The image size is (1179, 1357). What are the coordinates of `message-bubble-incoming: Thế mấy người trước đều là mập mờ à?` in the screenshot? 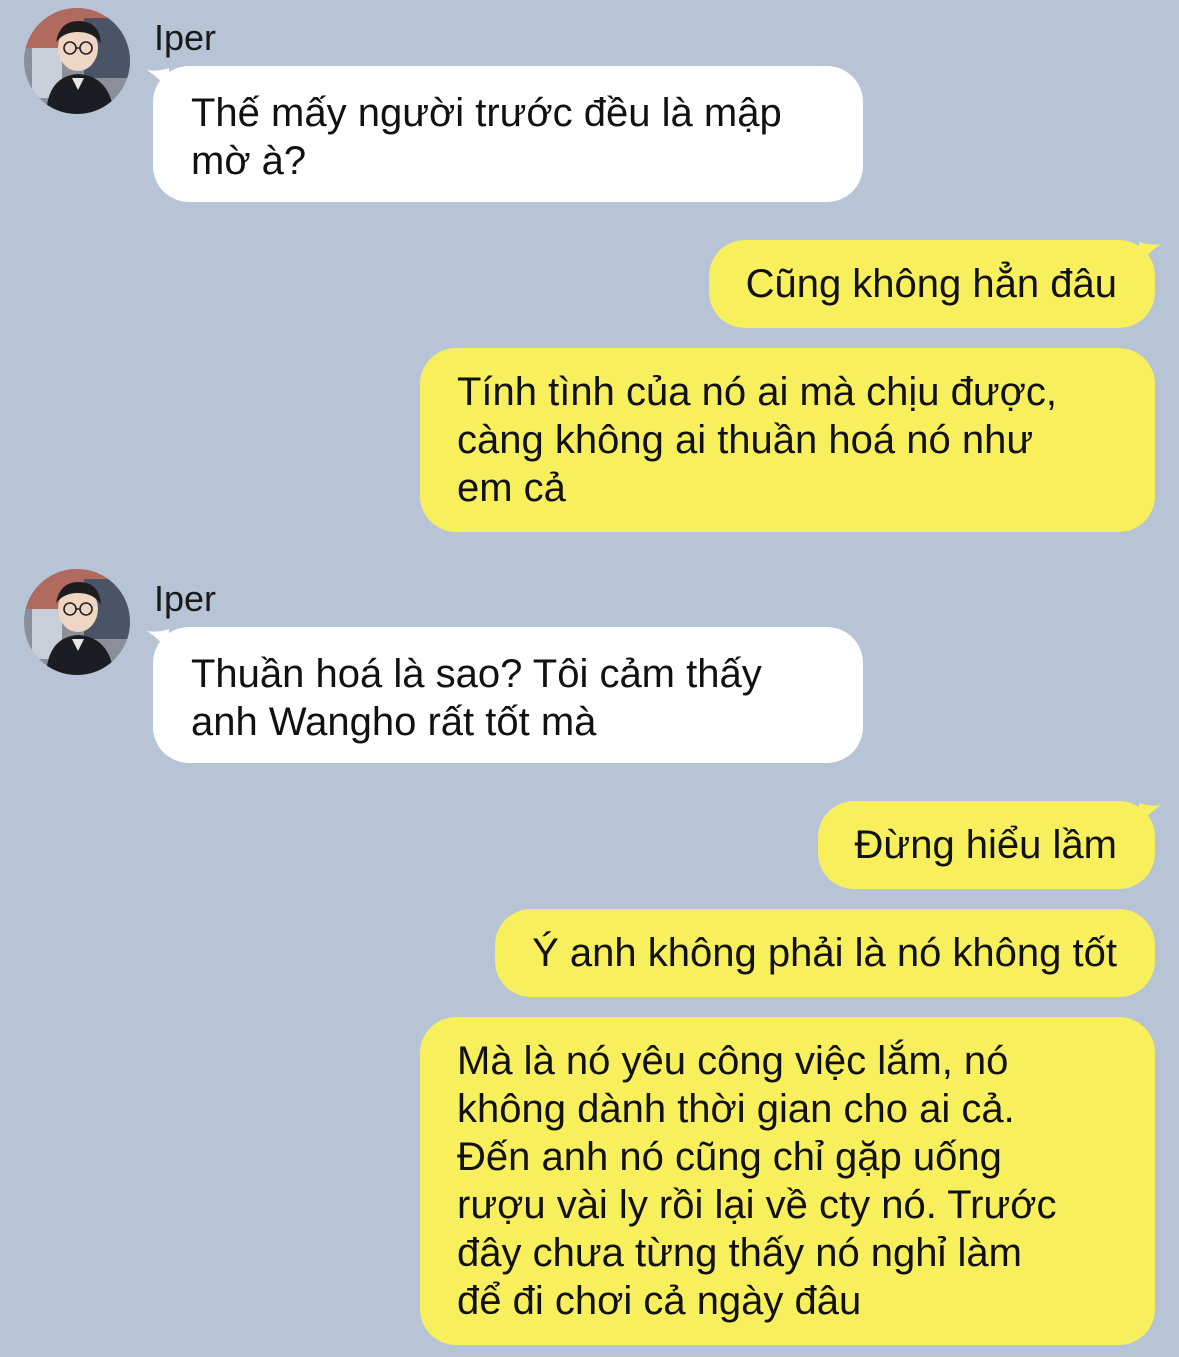 It's located at (508, 134).